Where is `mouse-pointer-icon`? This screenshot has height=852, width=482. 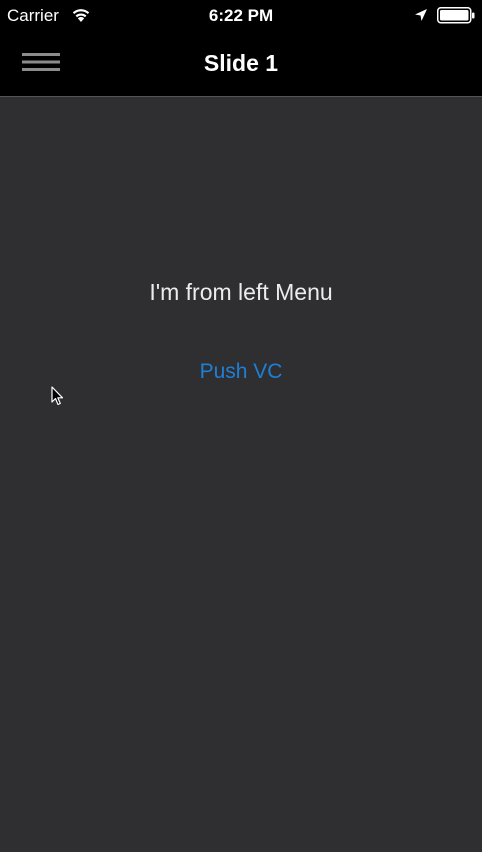 mouse-pointer-icon is located at coordinates (58, 396).